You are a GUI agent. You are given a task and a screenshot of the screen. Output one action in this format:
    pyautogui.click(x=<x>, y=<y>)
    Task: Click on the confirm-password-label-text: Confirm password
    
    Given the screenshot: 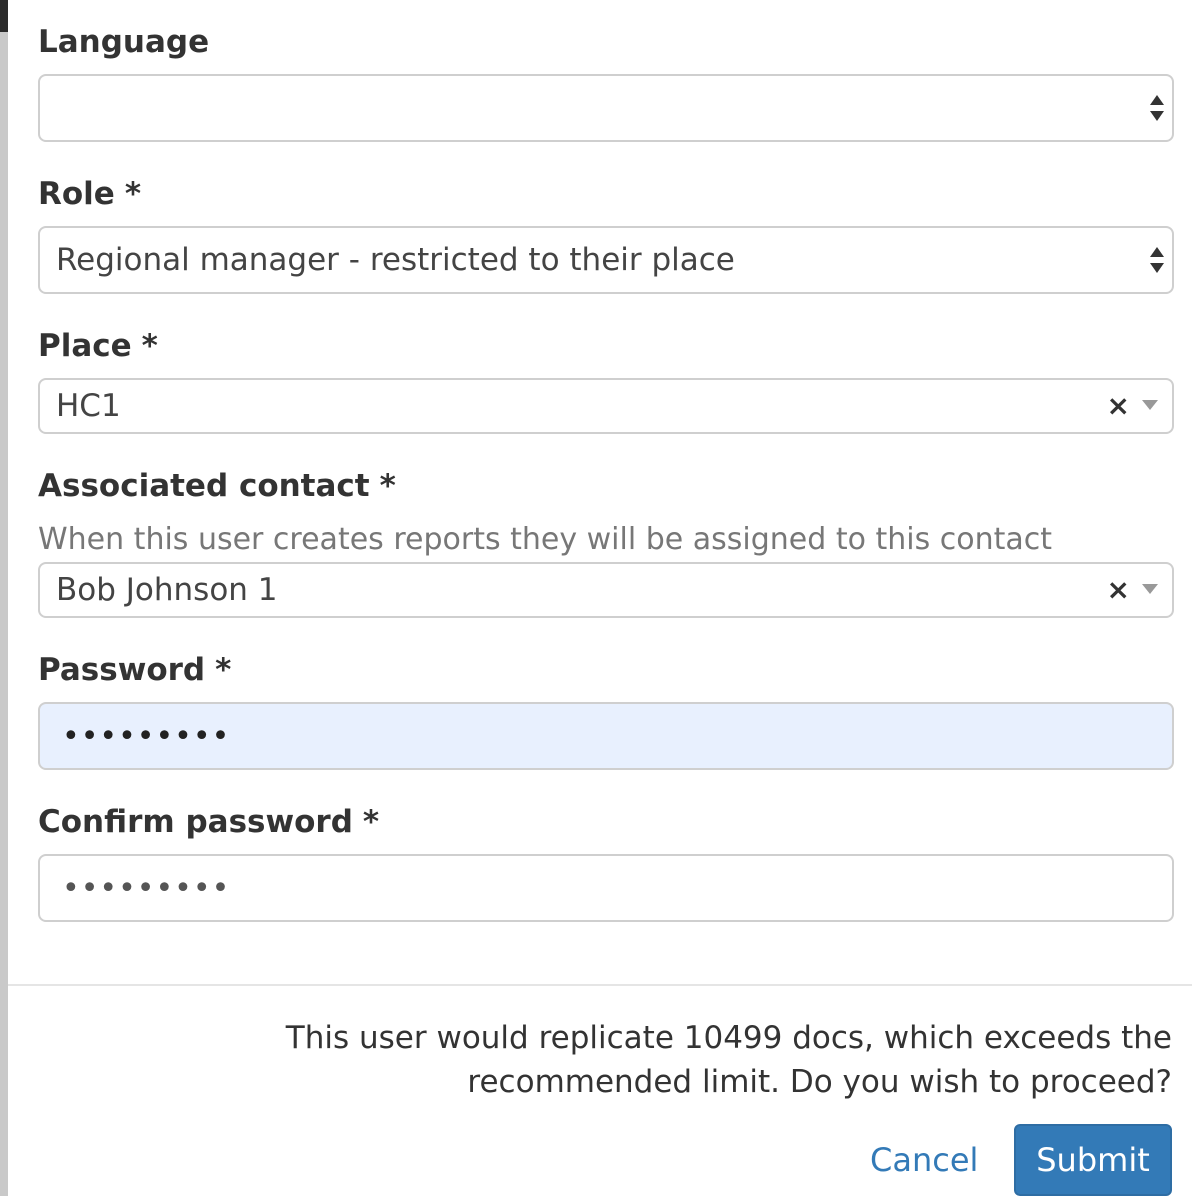 What is the action you would take?
    pyautogui.click(x=195, y=822)
    